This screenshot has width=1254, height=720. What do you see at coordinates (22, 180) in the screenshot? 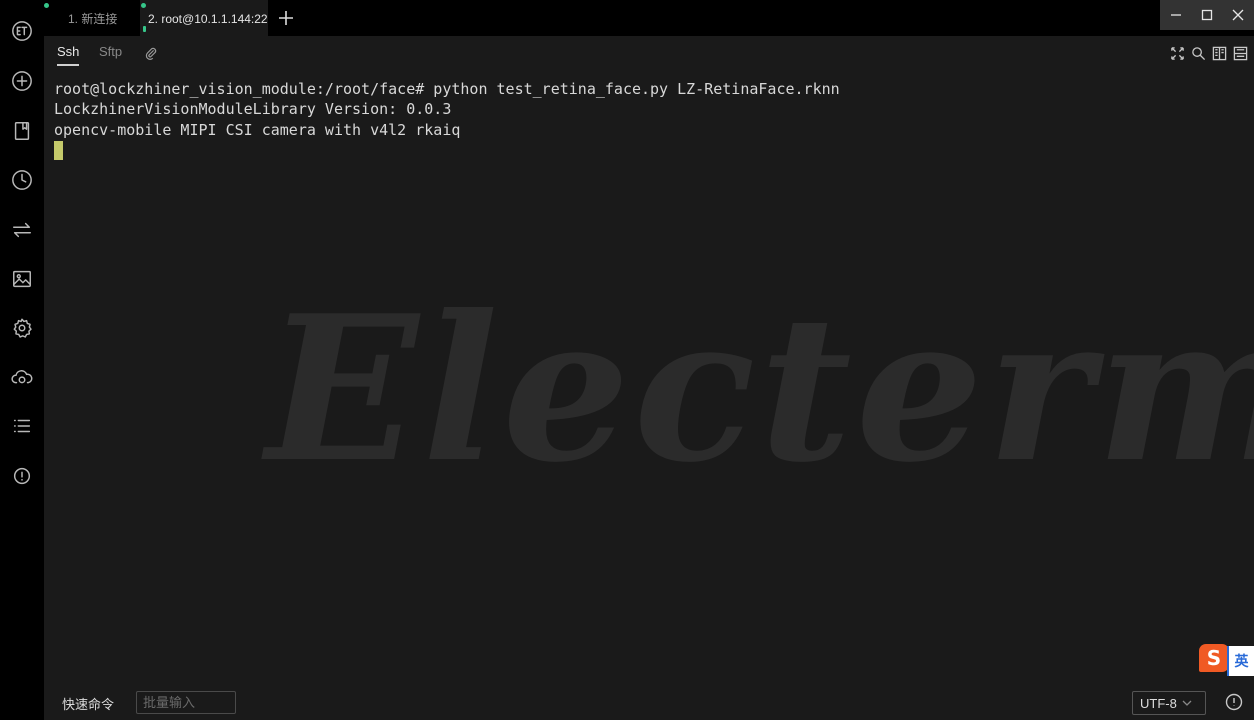
I see `history-clock-icon` at bounding box center [22, 180].